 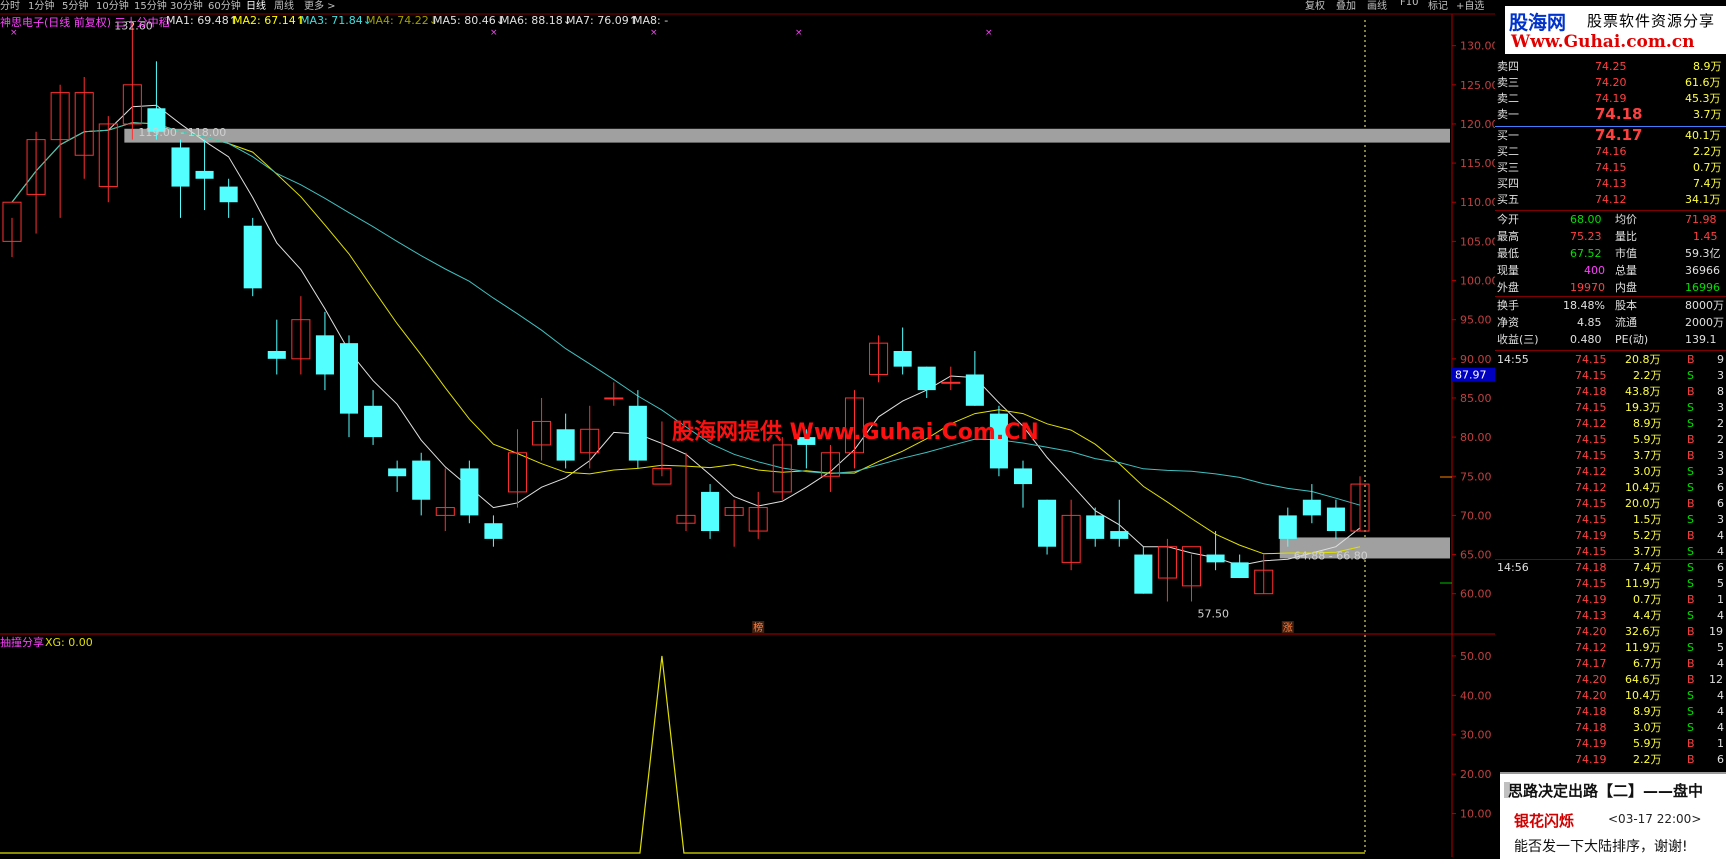 I want to click on y-tick-label: 60.00, so click(x=1476, y=594).